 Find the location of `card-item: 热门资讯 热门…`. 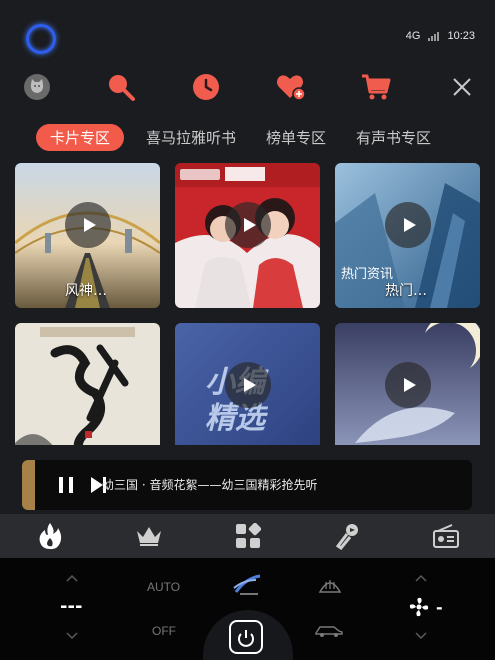

card-item: 热门资讯 热门… is located at coordinates (407, 235).